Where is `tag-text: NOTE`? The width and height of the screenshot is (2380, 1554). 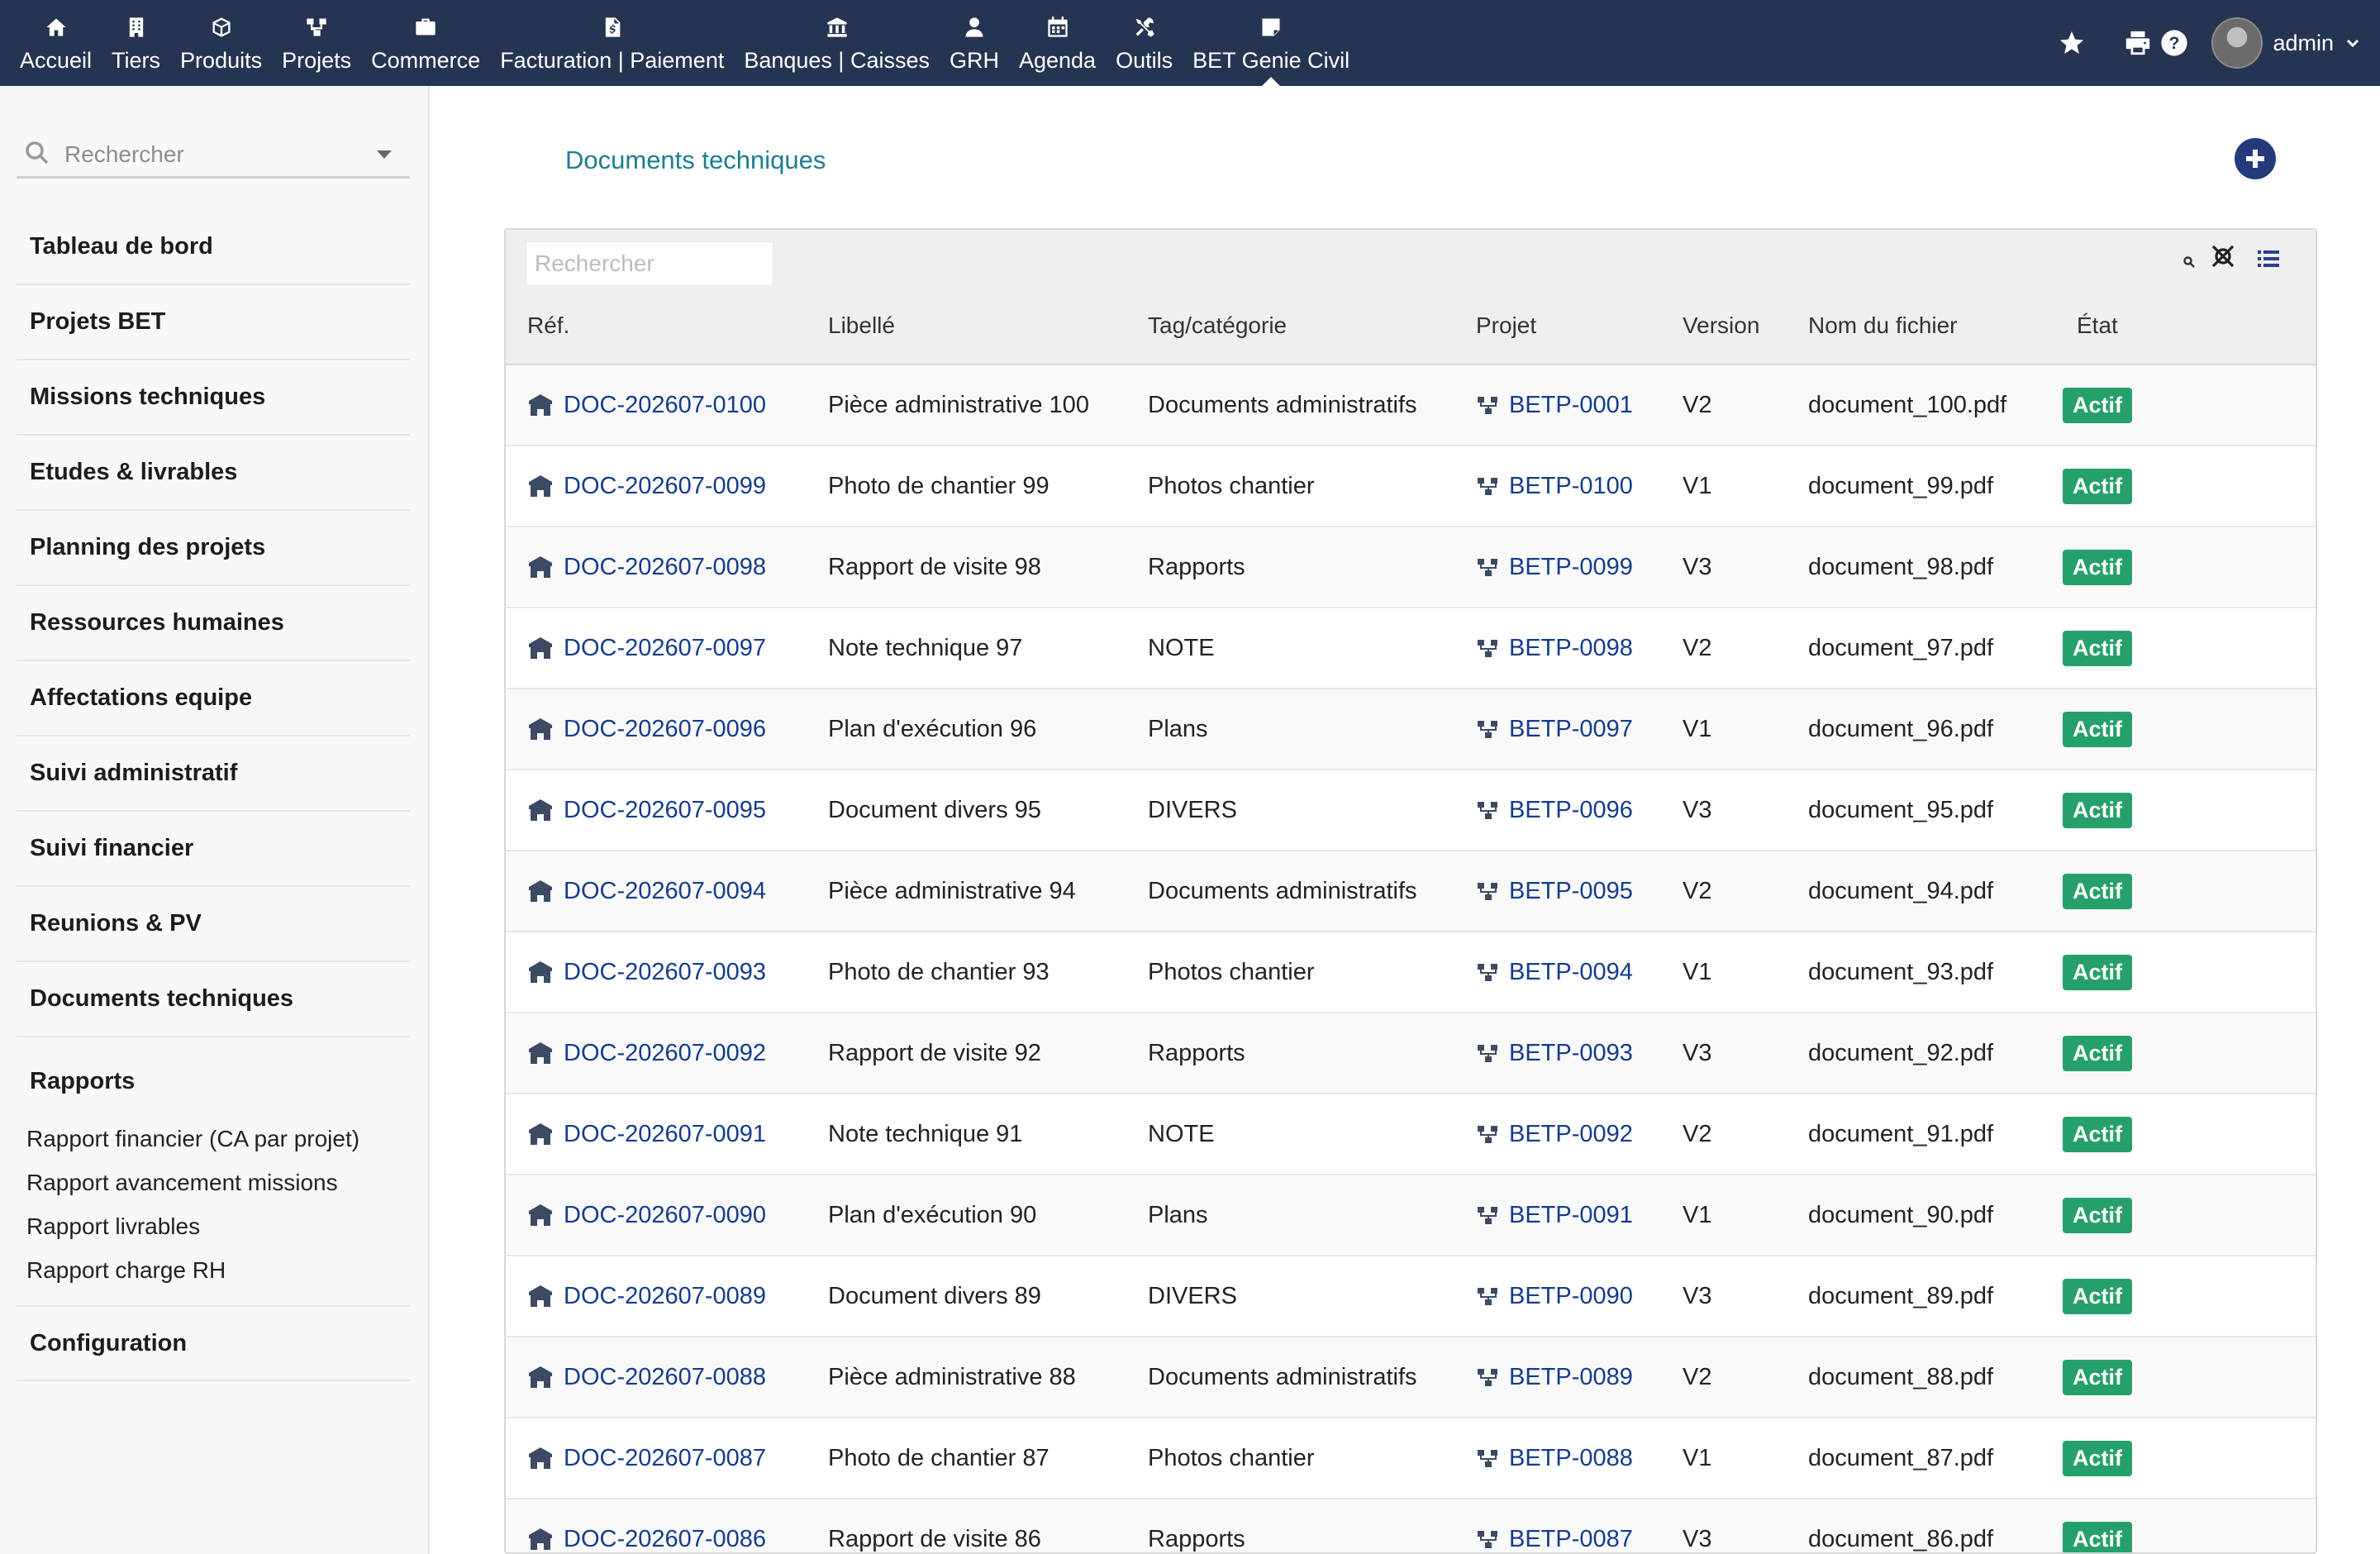 tag-text: NOTE is located at coordinates (1181, 1133).